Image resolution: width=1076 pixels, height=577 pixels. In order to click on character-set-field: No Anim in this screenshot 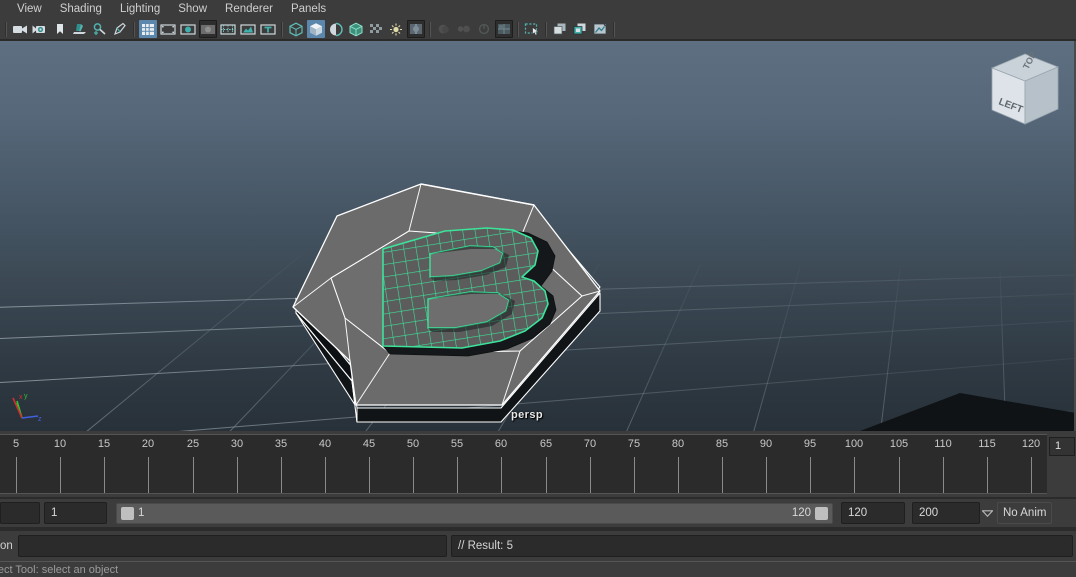, I will do `click(1025, 513)`.